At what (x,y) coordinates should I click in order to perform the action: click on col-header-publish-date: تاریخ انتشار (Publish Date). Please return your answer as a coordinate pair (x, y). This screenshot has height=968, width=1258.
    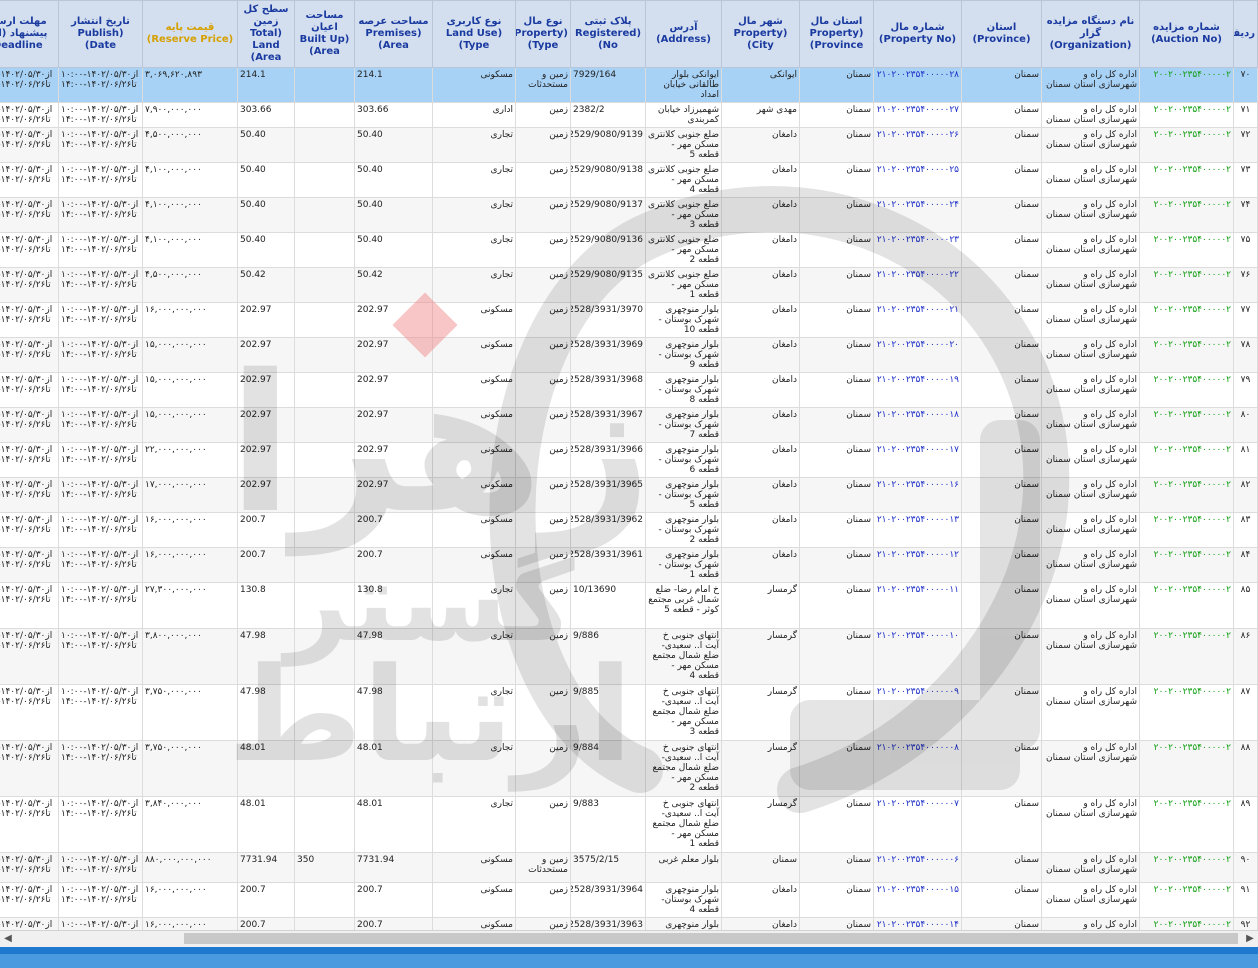
    Looking at the image, I should click on (100, 34).